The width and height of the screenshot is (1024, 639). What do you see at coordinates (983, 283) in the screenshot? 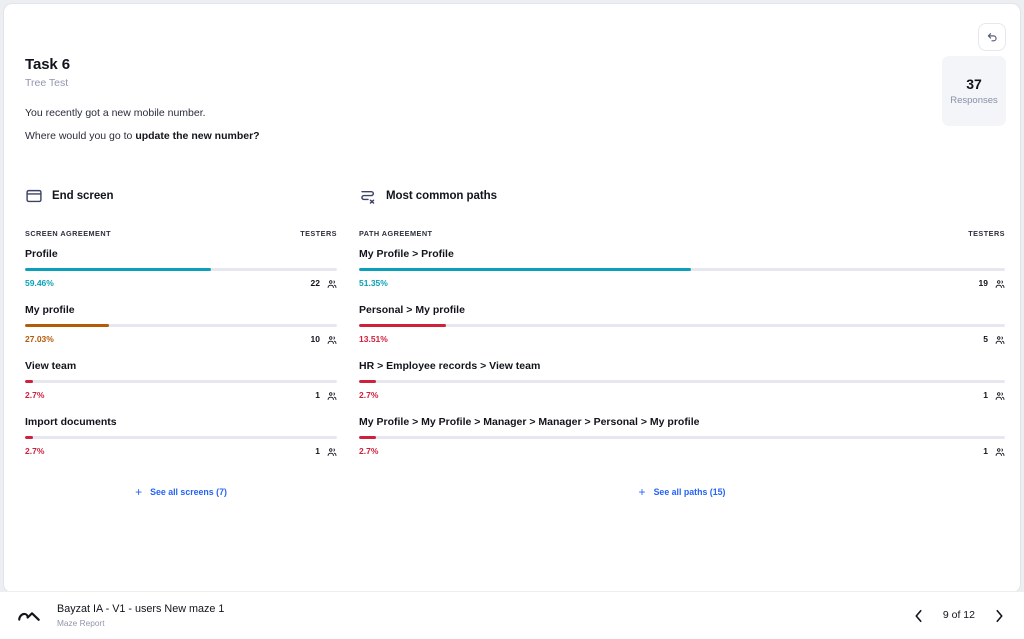
I see `row-testers-count: 19` at bounding box center [983, 283].